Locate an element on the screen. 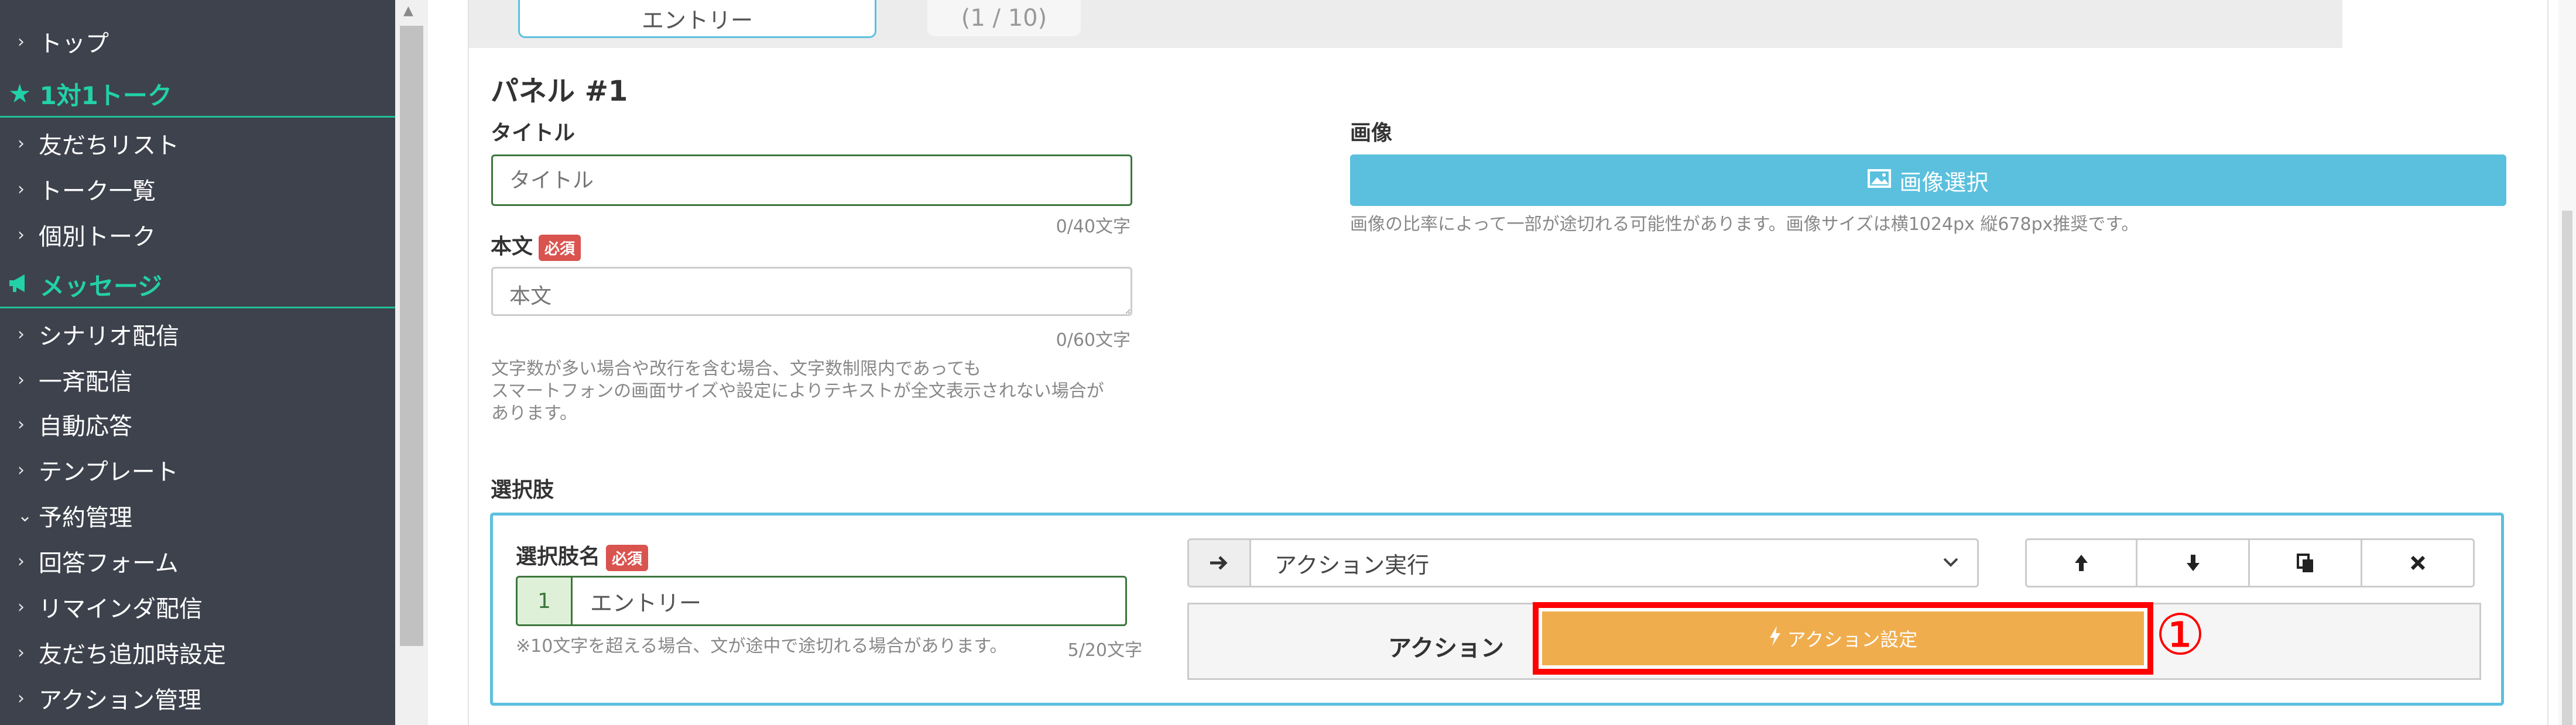 Image resolution: width=2576 pixels, height=725 pixels. page-scrollbar-thumb is located at coordinates (2567, 468).